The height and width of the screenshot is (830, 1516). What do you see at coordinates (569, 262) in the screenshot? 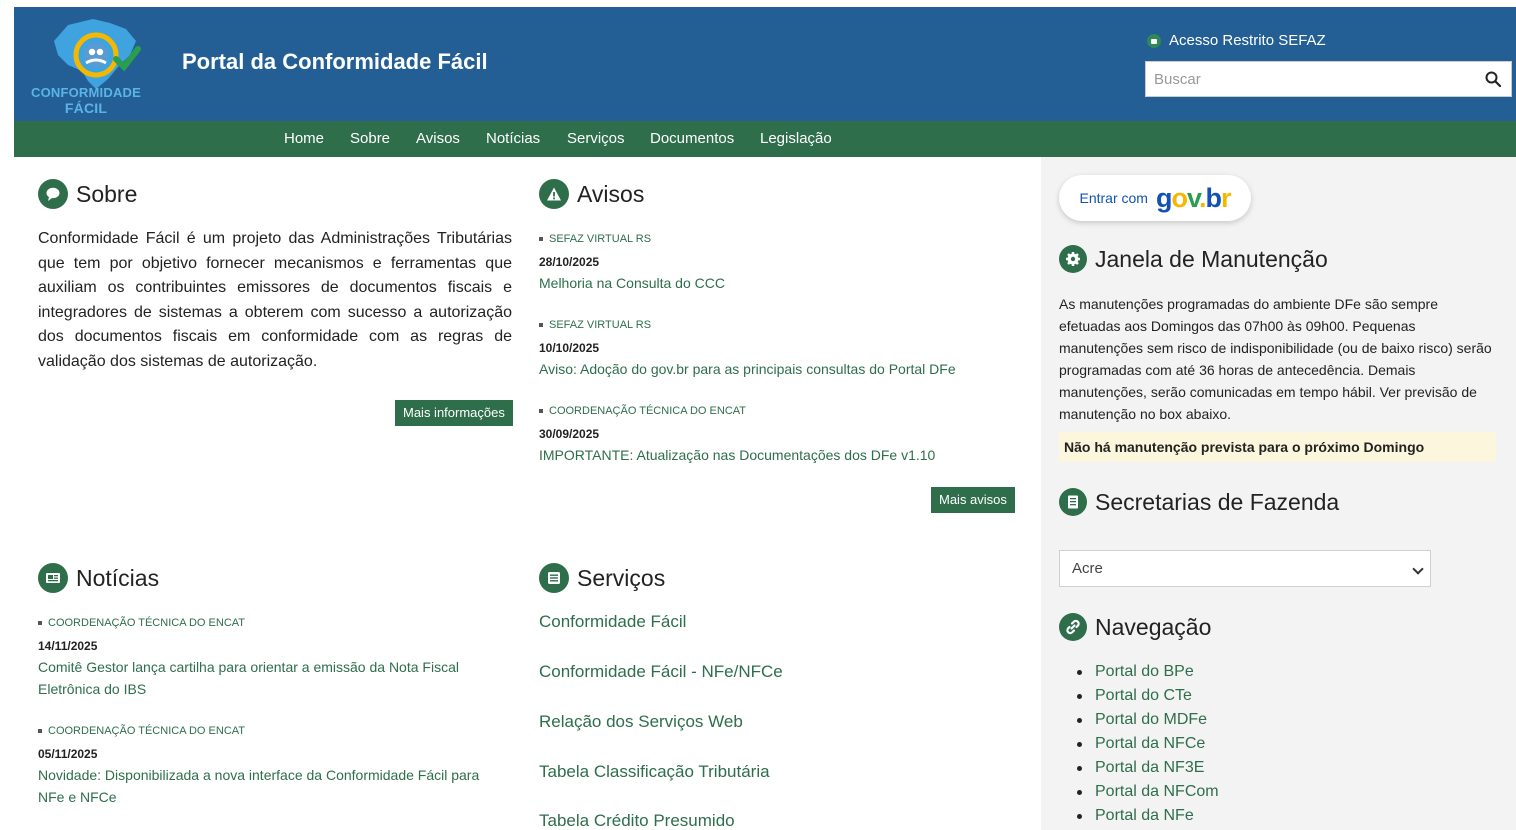
I see `aviso-date: 28/10/2025` at bounding box center [569, 262].